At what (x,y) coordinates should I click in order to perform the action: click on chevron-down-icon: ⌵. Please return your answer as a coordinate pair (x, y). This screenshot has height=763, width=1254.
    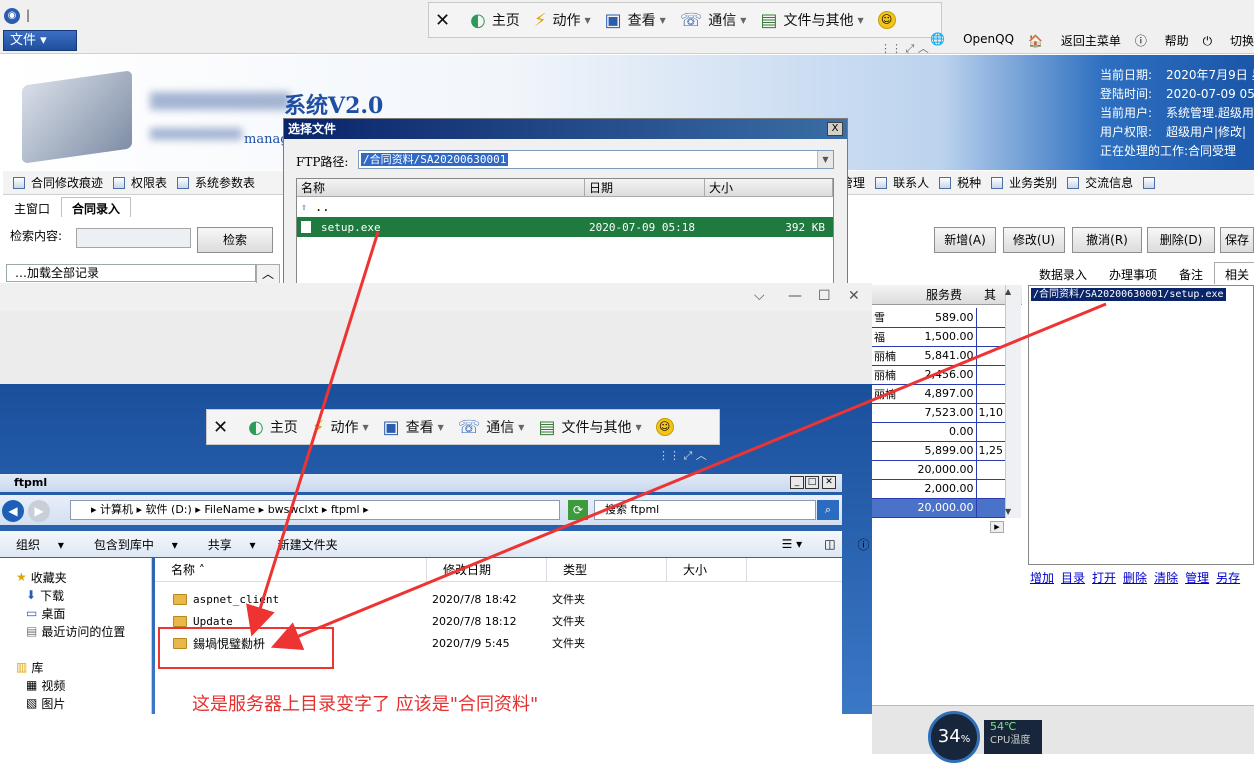
    Looking at the image, I should click on (759, 296).